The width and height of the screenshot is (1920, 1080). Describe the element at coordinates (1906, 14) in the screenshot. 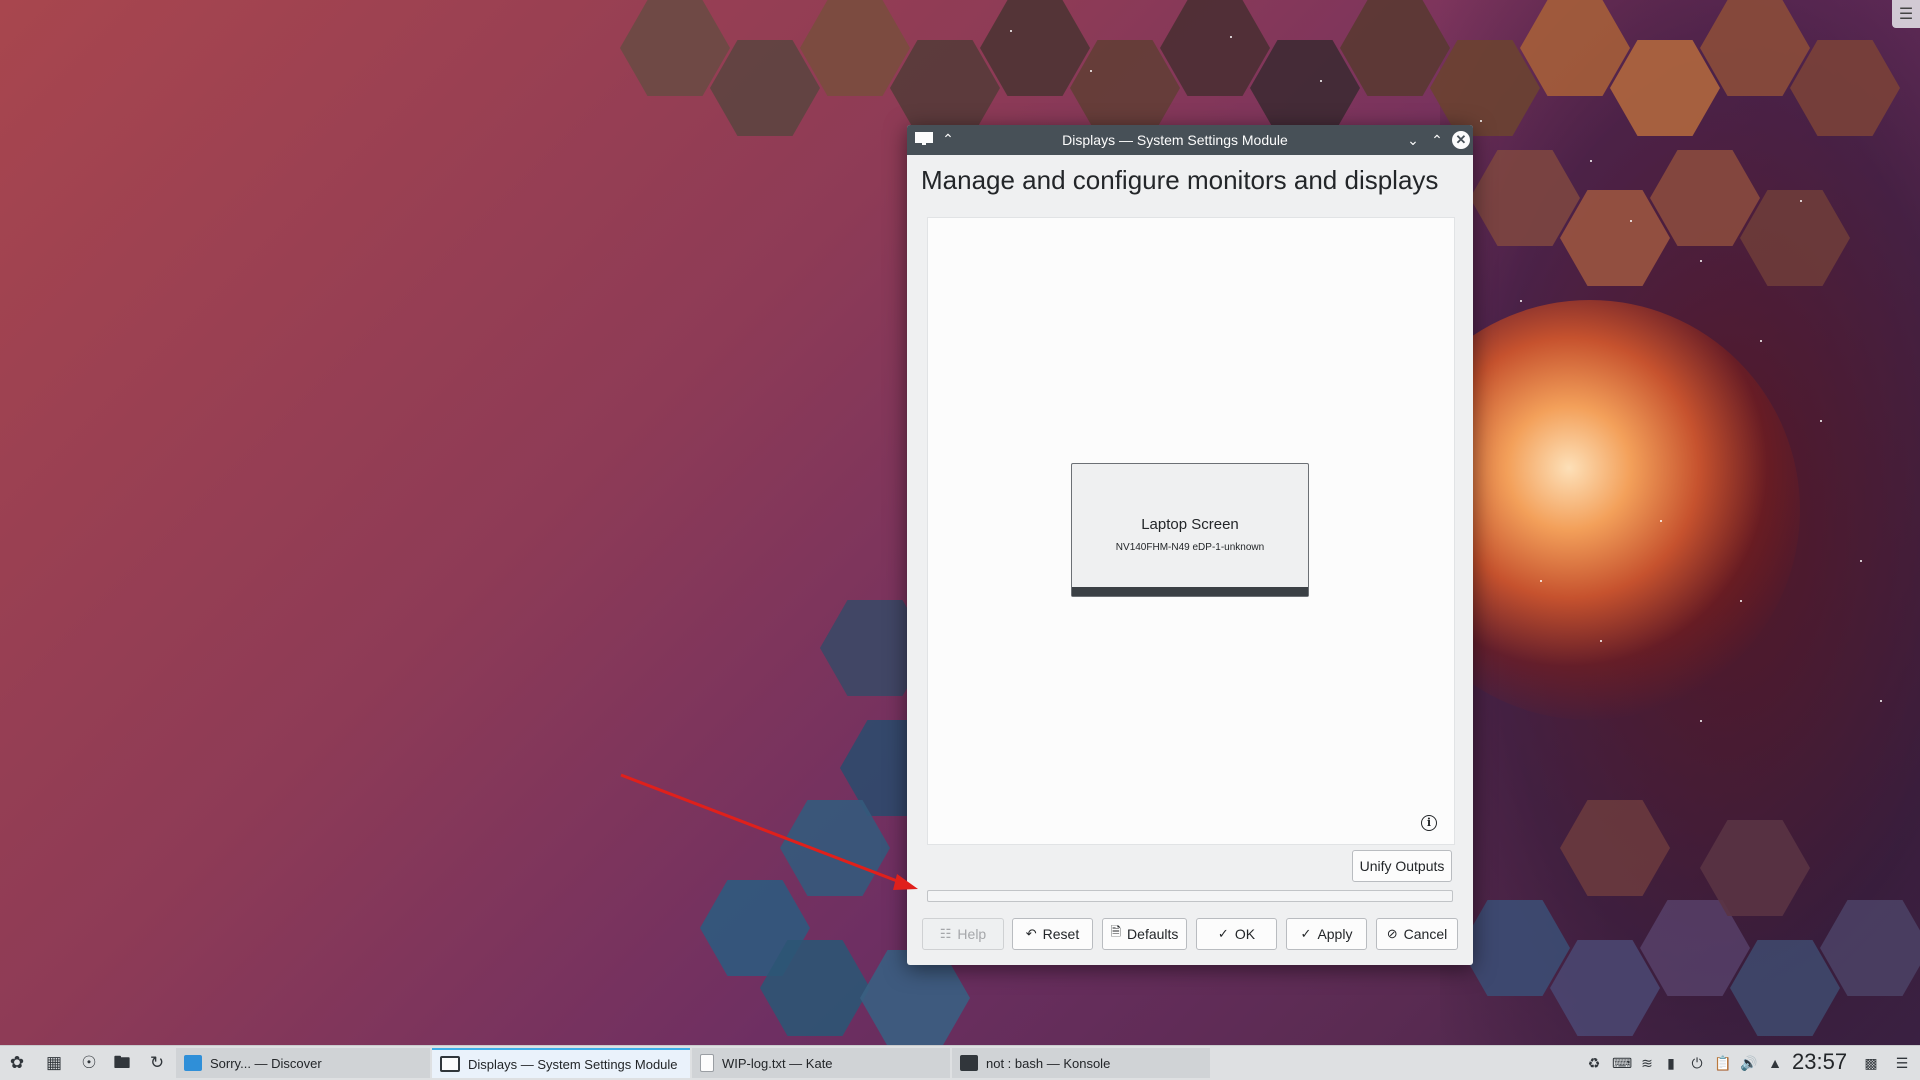

I see `desktop-menu-button: ☰` at that location.